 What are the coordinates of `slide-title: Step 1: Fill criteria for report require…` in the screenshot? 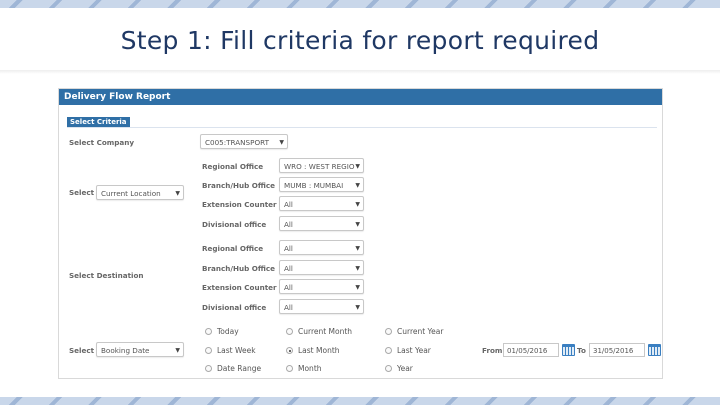 It's located at (360, 40).